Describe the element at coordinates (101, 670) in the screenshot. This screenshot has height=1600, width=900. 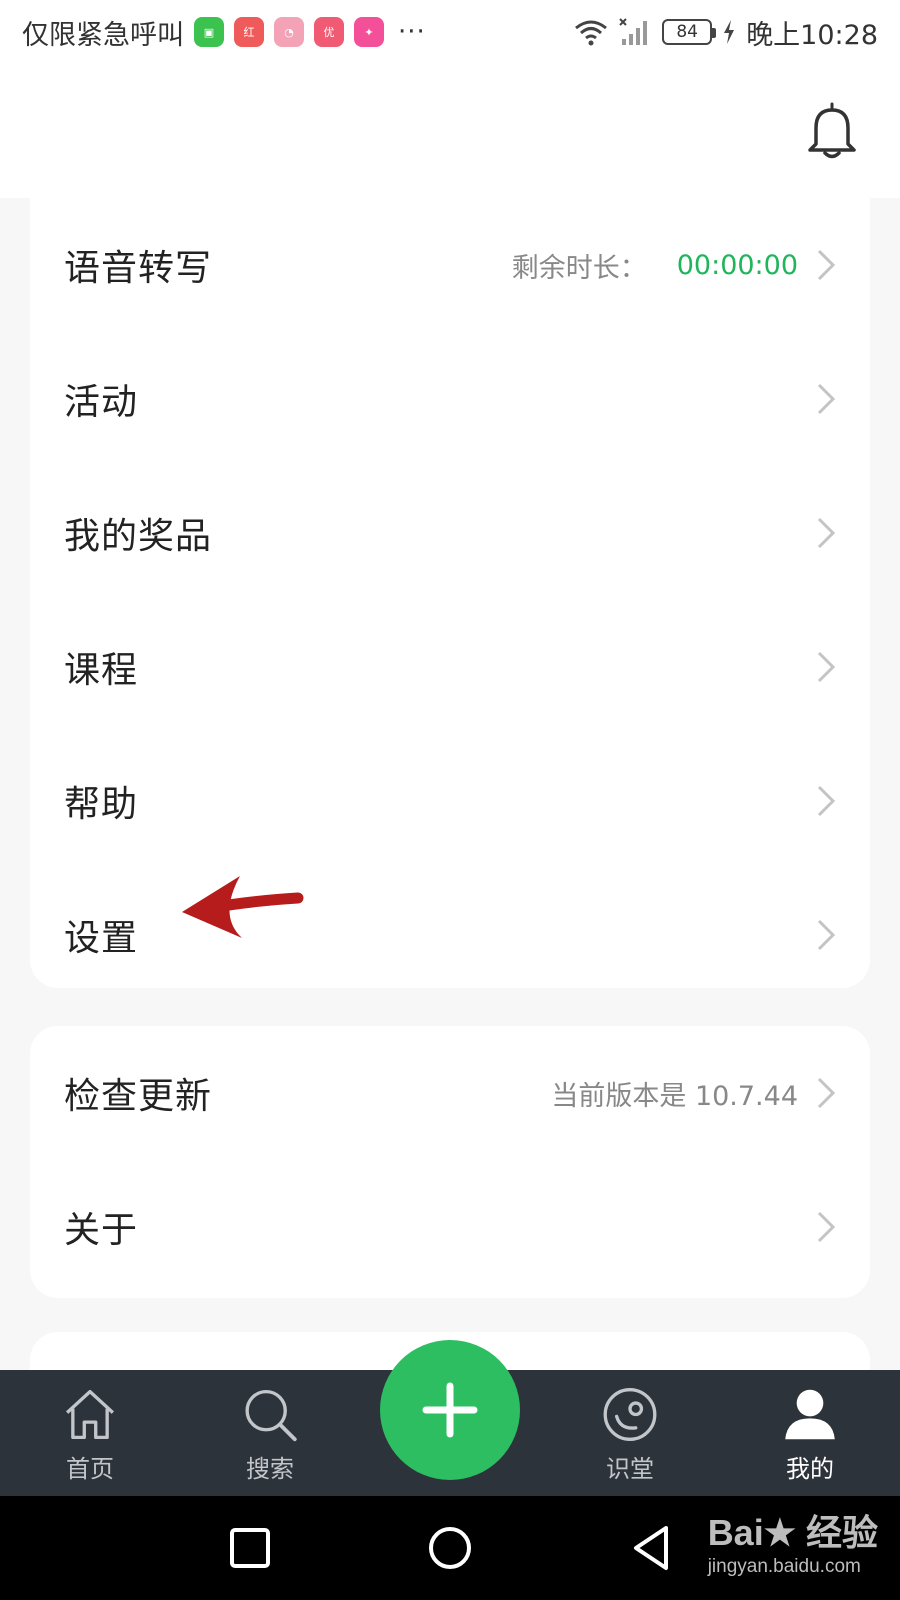
I see `menu-row-label: 课程` at that location.